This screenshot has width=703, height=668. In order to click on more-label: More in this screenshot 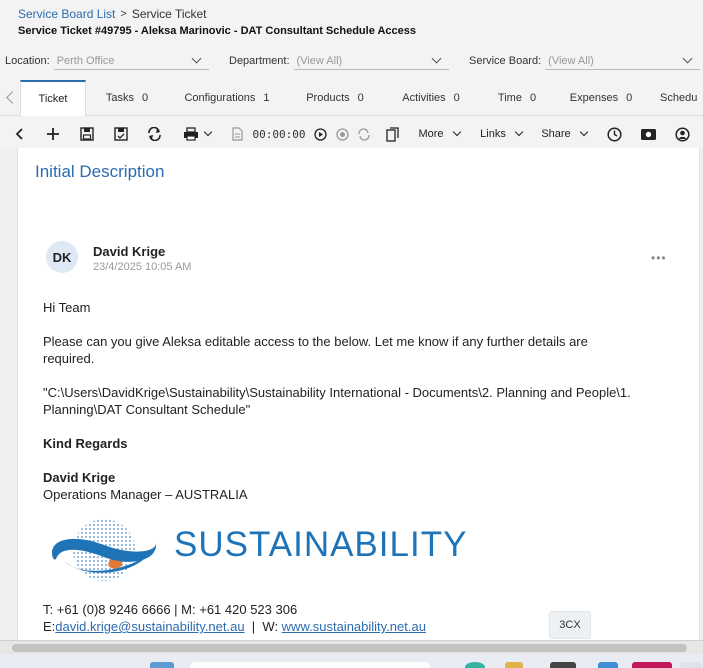, I will do `click(431, 134)`.